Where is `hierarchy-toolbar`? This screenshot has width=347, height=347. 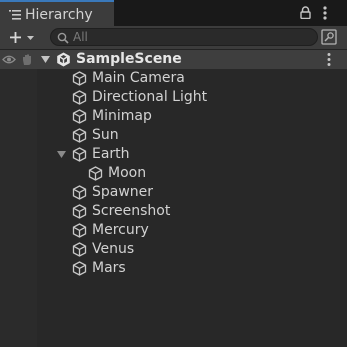 hierarchy-toolbar is located at coordinates (173, 38).